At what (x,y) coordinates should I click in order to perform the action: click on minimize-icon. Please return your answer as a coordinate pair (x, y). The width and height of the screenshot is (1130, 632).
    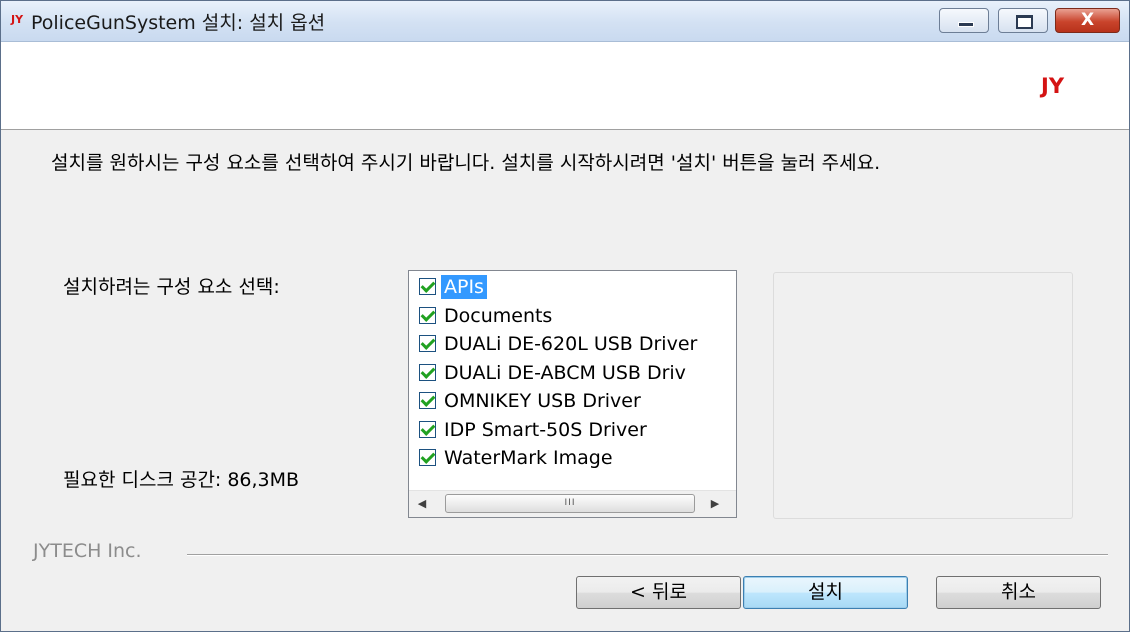
    Looking at the image, I should click on (966, 24).